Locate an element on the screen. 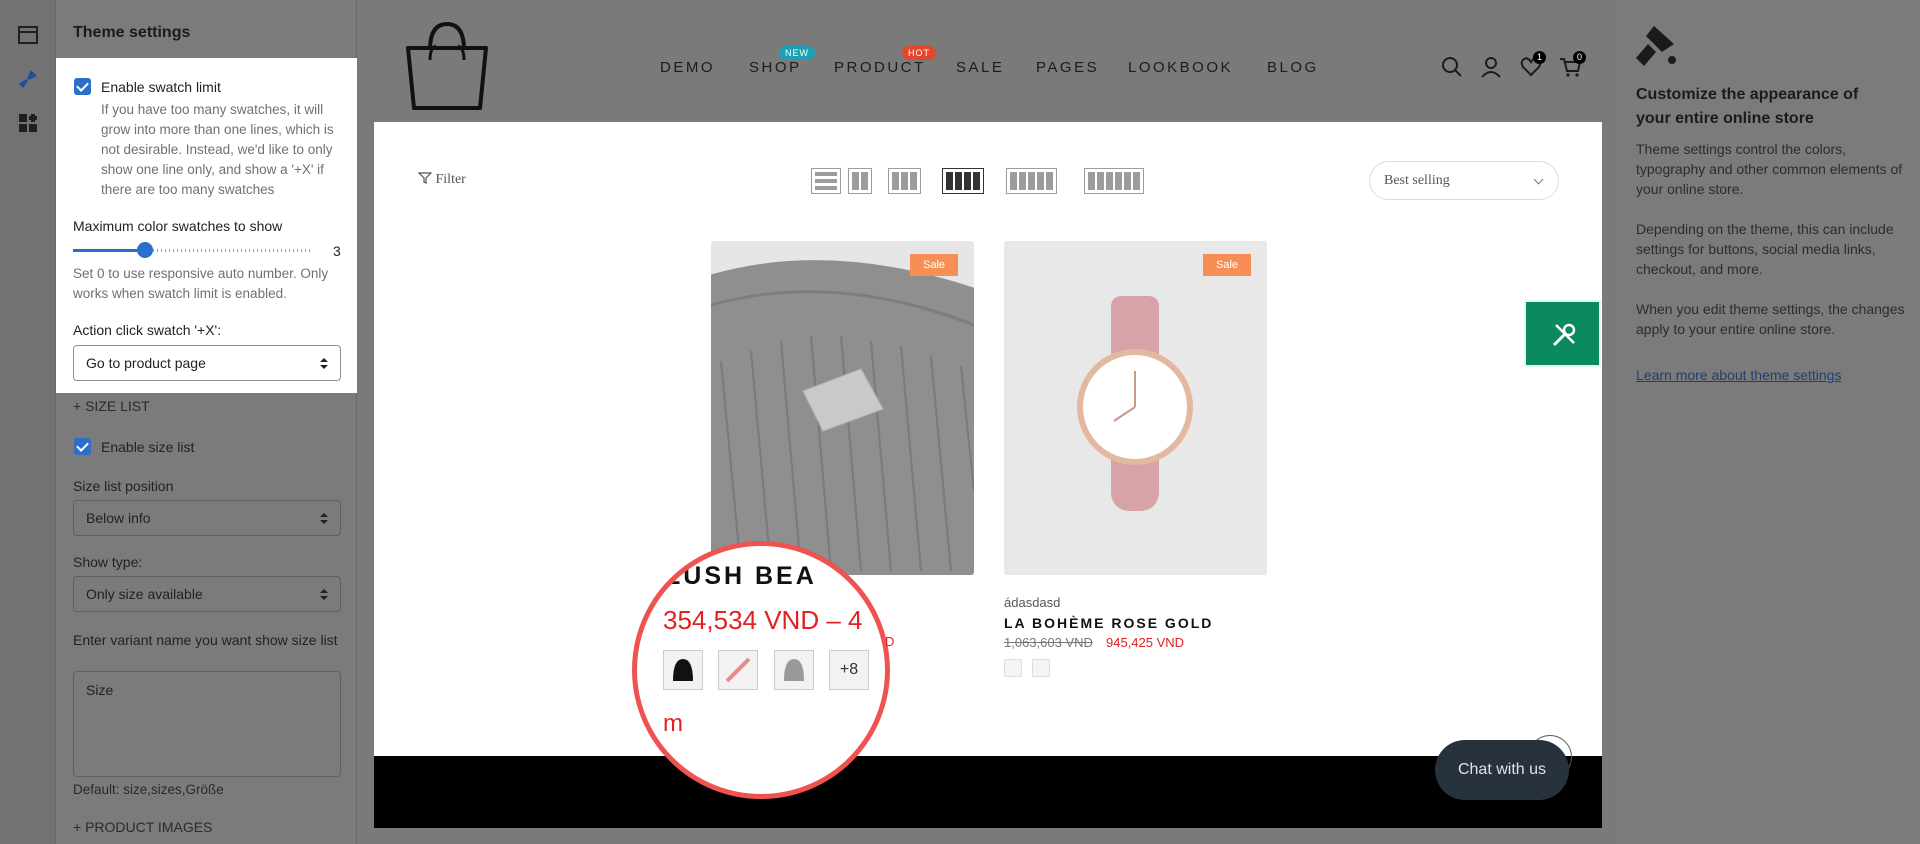 Image resolution: width=1920 pixels, height=844 pixels. zoomed-extra-text: m is located at coordinates (673, 723).